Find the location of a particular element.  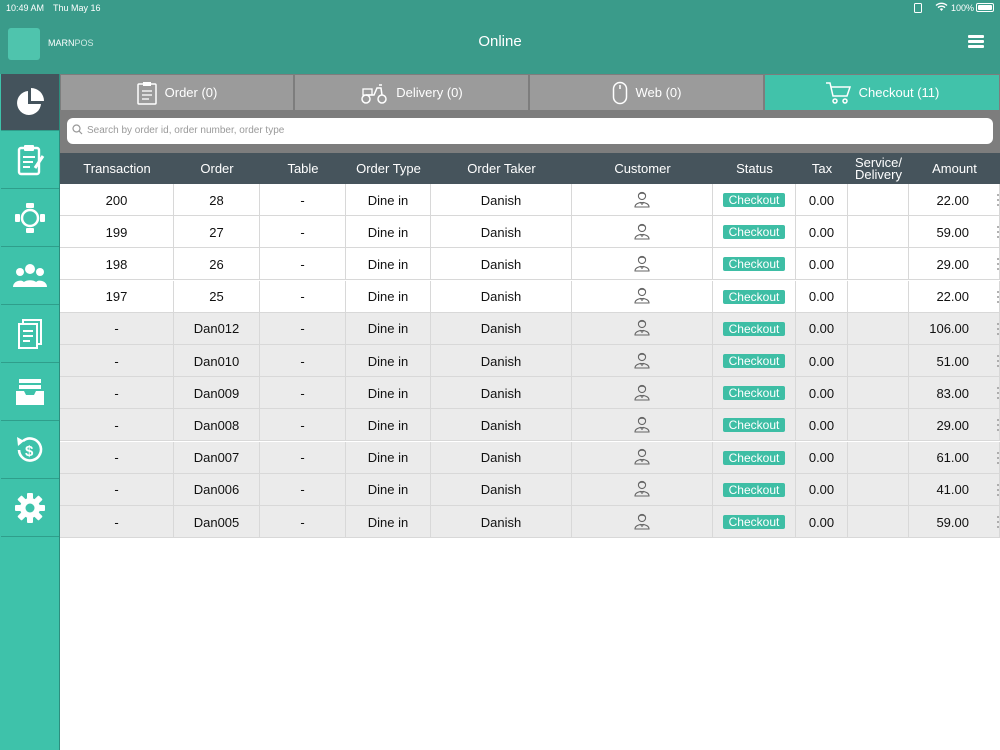

sidebar-item-dashboard is located at coordinates (30, 102).